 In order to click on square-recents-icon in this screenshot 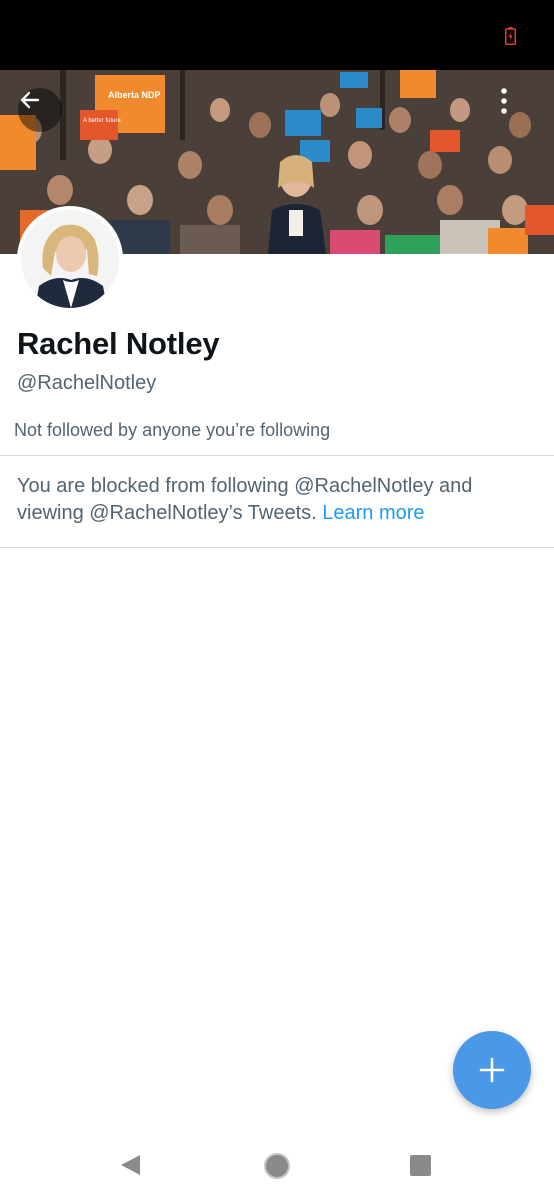, I will do `click(420, 1165)`.